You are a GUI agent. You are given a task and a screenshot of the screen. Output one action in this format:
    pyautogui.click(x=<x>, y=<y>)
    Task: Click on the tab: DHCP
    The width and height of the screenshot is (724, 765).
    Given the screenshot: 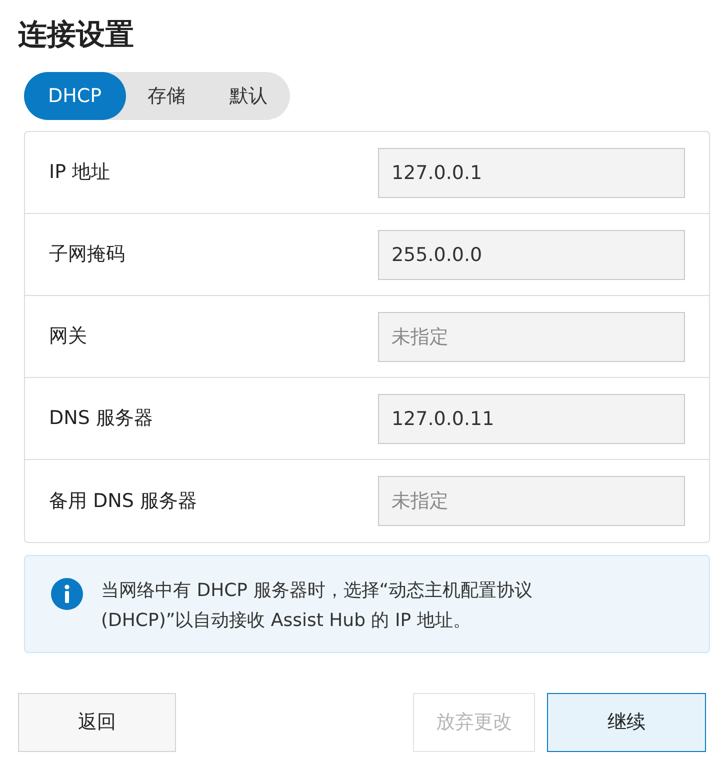 What is the action you would take?
    pyautogui.click(x=75, y=96)
    